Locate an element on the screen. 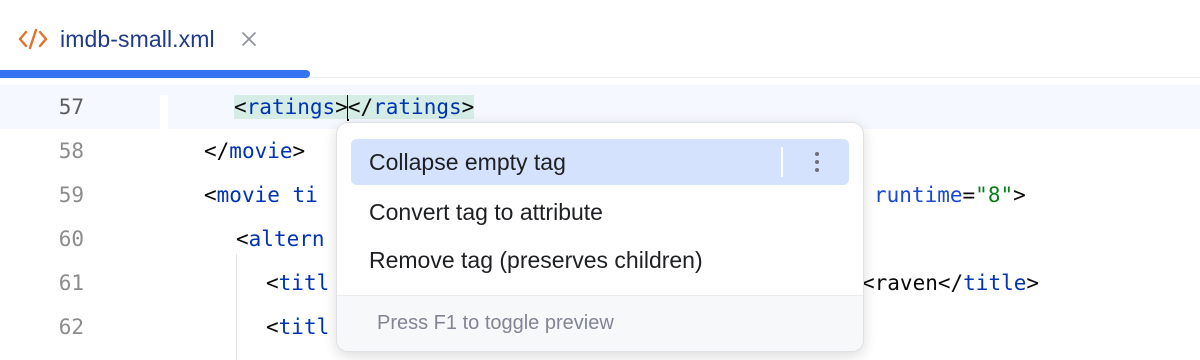 The height and width of the screenshot is (360, 1200). code-text: <altern is located at coordinates (280, 239).